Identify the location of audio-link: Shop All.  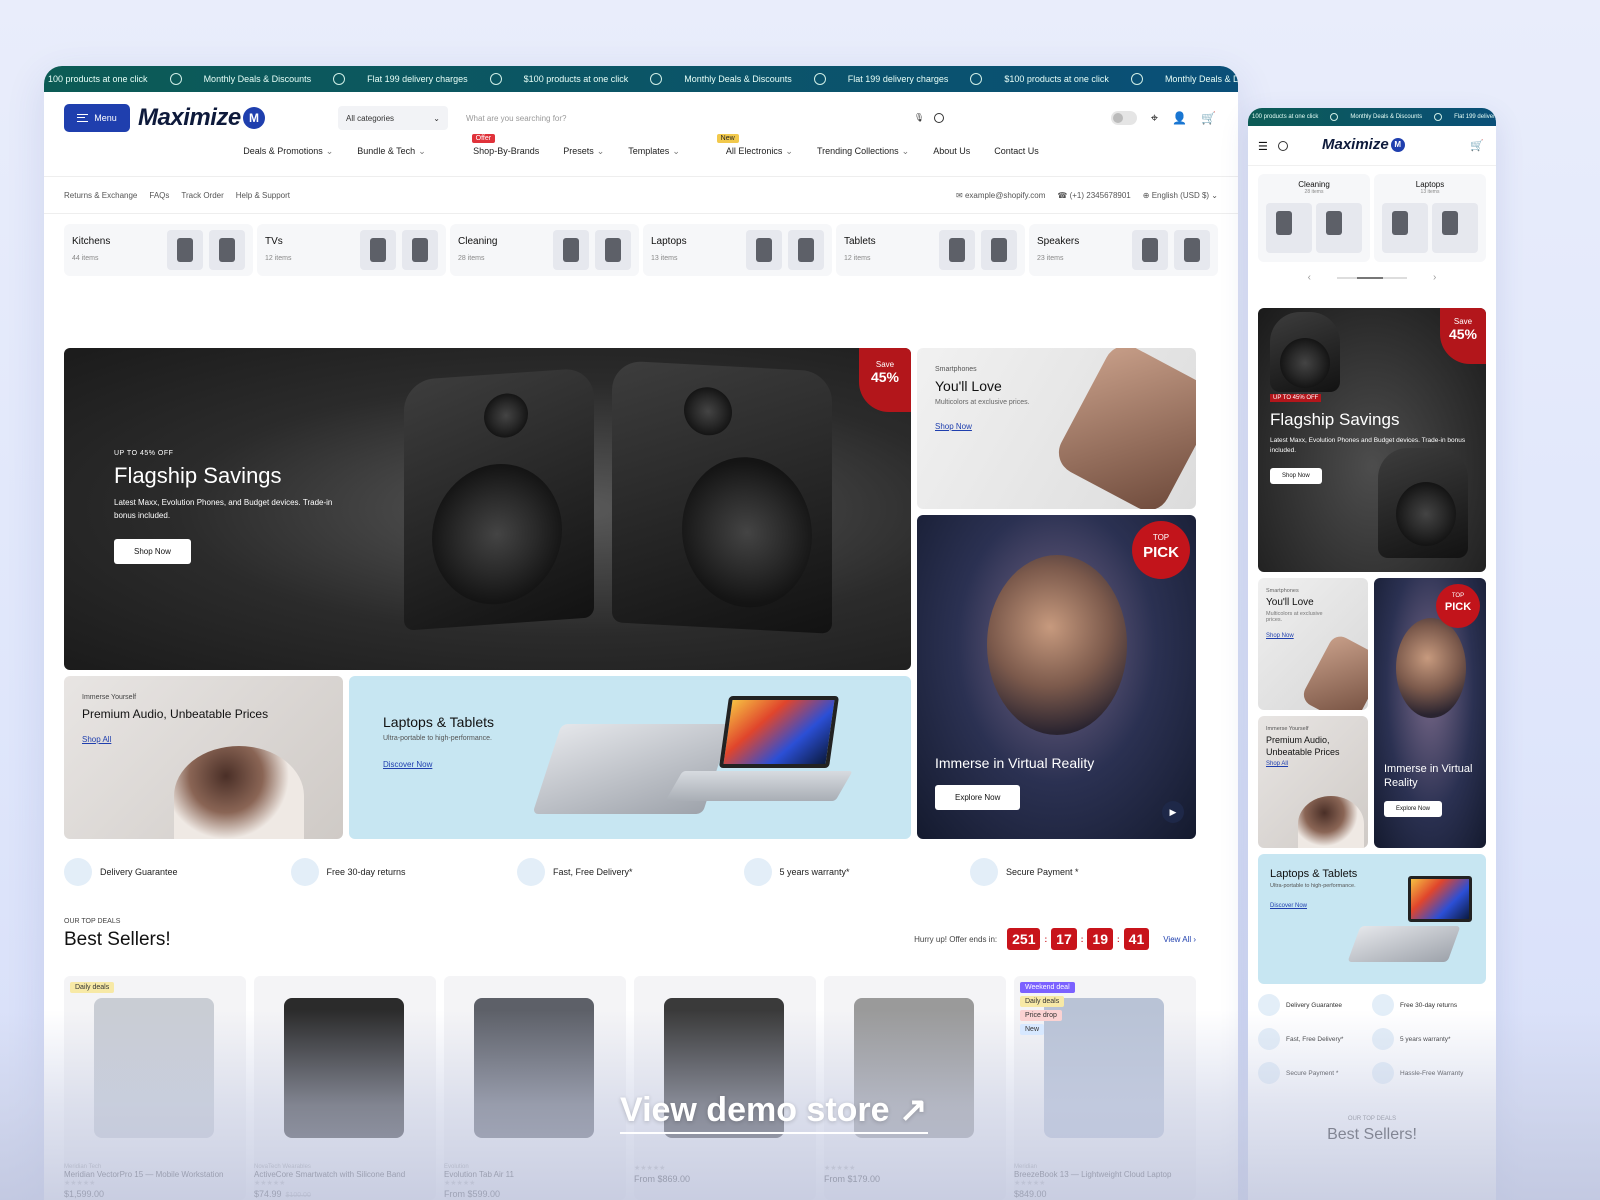
(175, 739).